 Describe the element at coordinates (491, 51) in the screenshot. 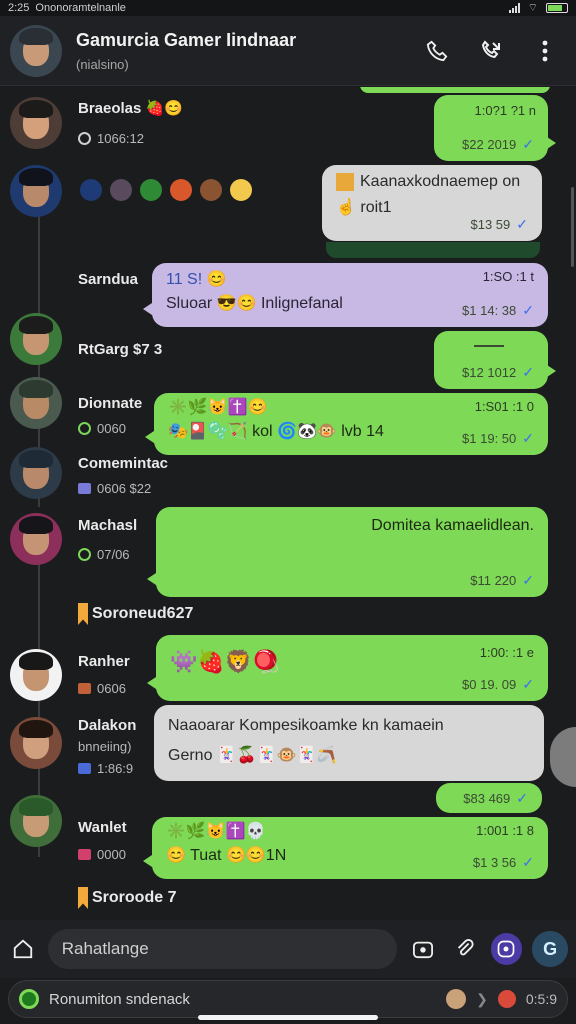

I see `video-call-icon` at that location.